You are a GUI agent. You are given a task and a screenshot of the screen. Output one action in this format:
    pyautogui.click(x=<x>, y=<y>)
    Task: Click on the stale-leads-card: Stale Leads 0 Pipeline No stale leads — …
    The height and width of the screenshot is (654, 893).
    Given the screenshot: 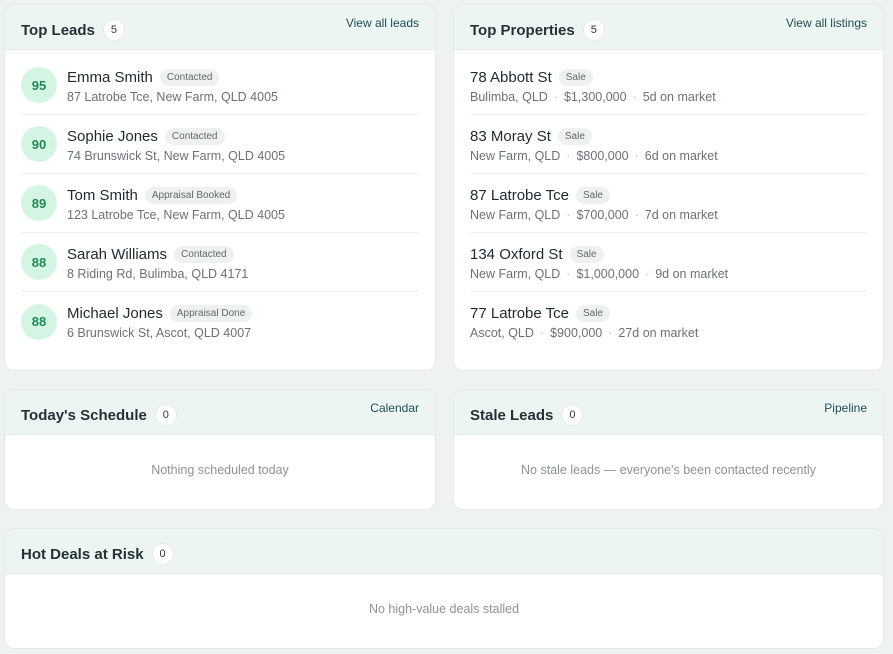 What is the action you would take?
    pyautogui.click(x=668, y=449)
    